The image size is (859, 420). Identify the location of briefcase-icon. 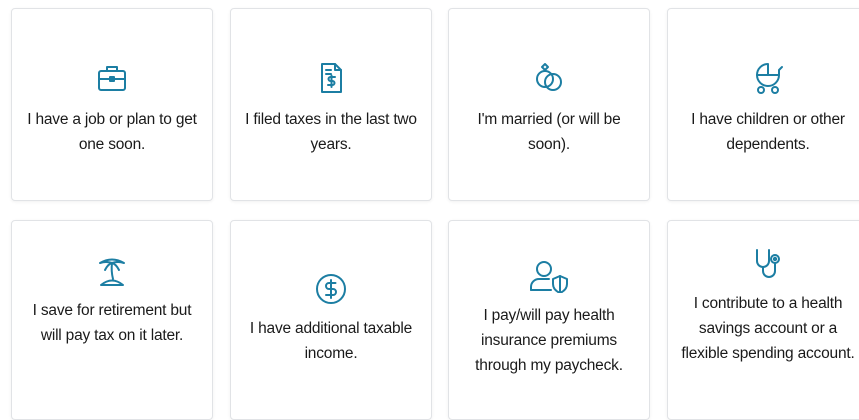
(112, 78).